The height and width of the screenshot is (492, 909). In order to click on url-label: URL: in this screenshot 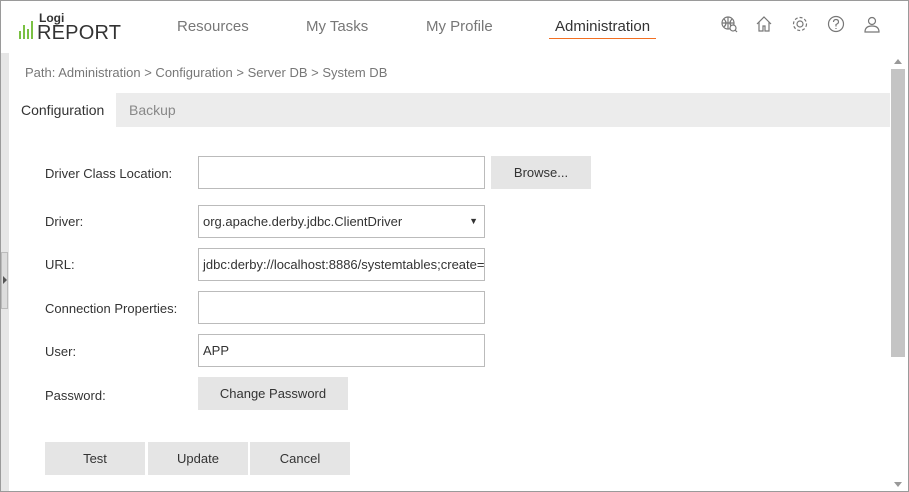, I will do `click(60, 264)`.